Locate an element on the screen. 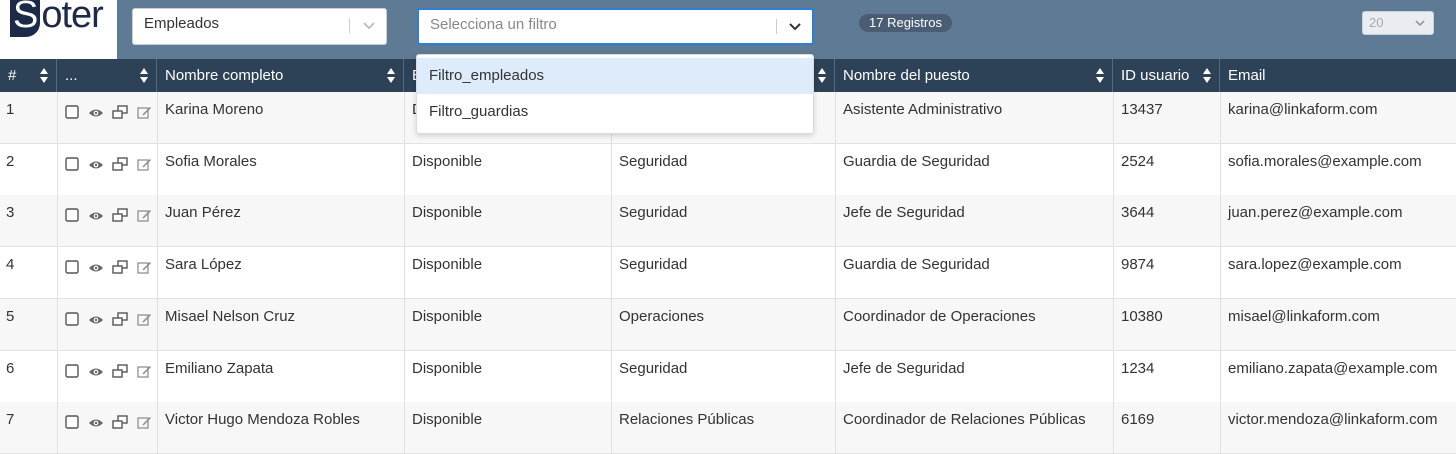 This screenshot has height=454, width=1456. cell-number: 4 is located at coordinates (10, 265).